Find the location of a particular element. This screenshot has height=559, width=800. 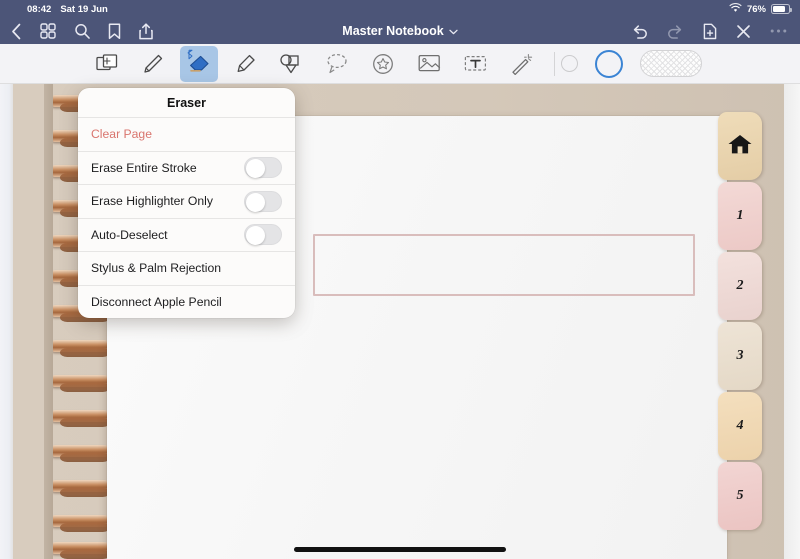

index-tab-label: 3 is located at coordinates (740, 355).